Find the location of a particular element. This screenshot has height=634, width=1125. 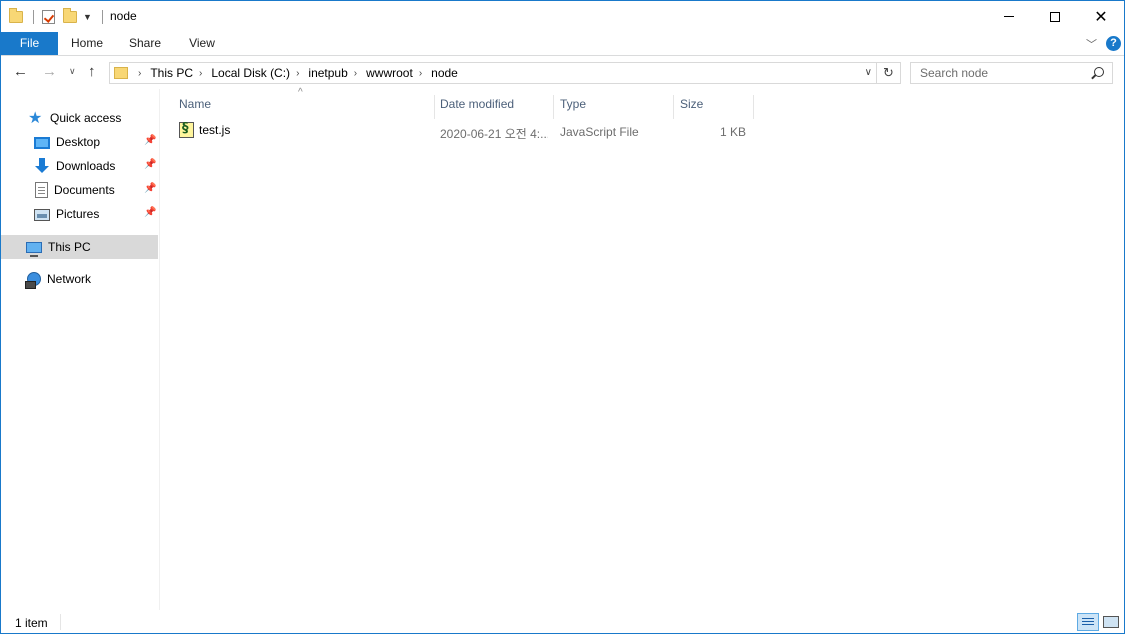

details-view-icon is located at coordinates (1088, 622).